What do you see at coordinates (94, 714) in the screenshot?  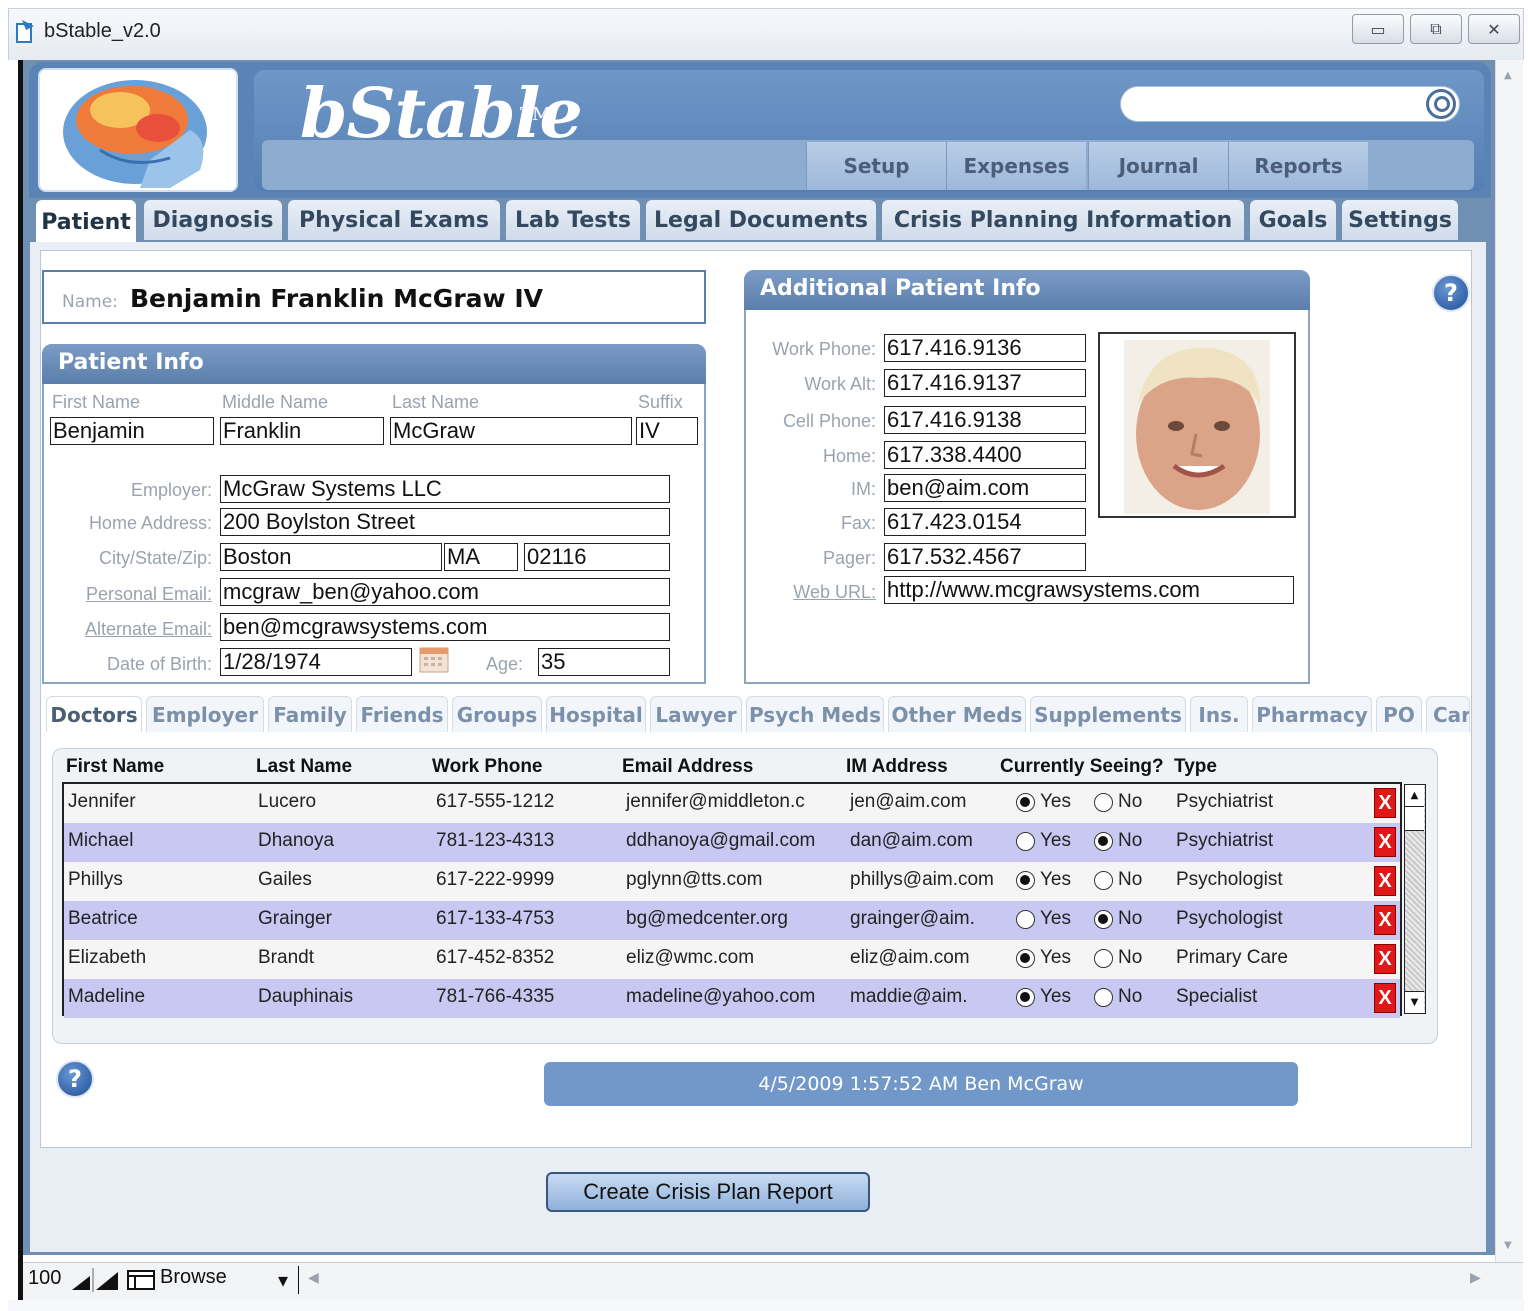 I see `subtab-doctors: Doctors` at bounding box center [94, 714].